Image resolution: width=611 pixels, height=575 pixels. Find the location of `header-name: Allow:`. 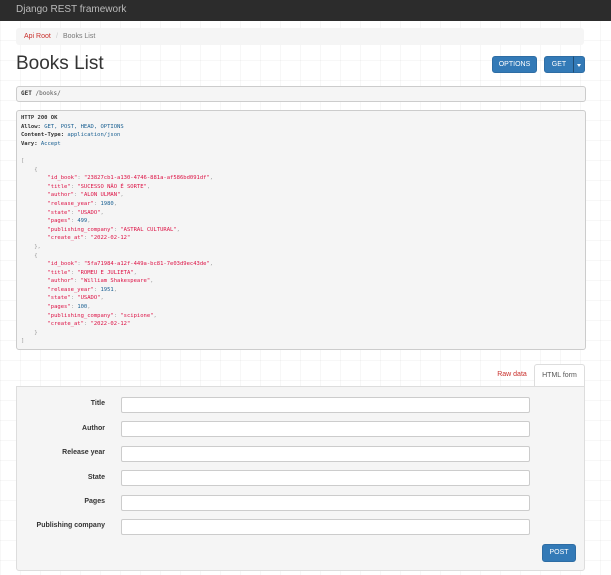

header-name: Allow: is located at coordinates (31, 126).